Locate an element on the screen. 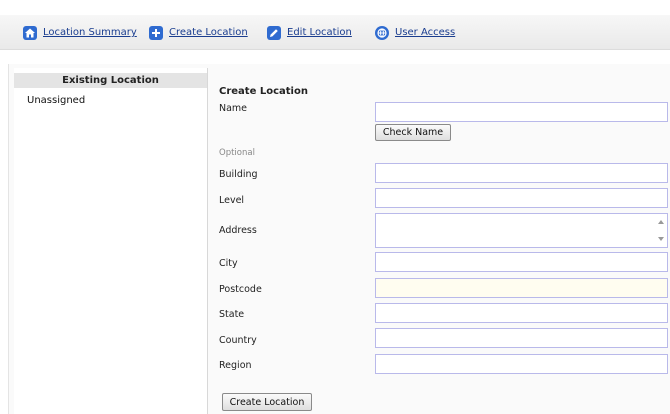 The width and height of the screenshot is (670, 414). city-label: City is located at coordinates (228, 263).